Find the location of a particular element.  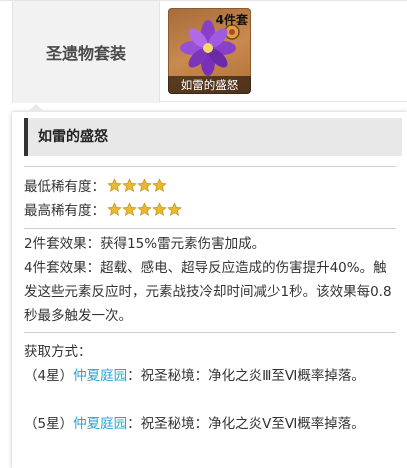

max-rarity-stars is located at coordinates (144, 209).